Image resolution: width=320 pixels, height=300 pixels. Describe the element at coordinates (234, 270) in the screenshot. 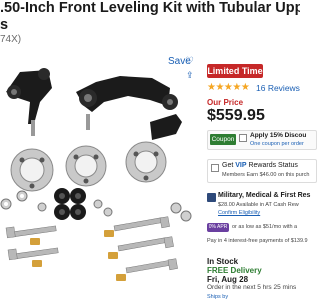

I see `free-delivery-label: FREE Delivery` at that location.